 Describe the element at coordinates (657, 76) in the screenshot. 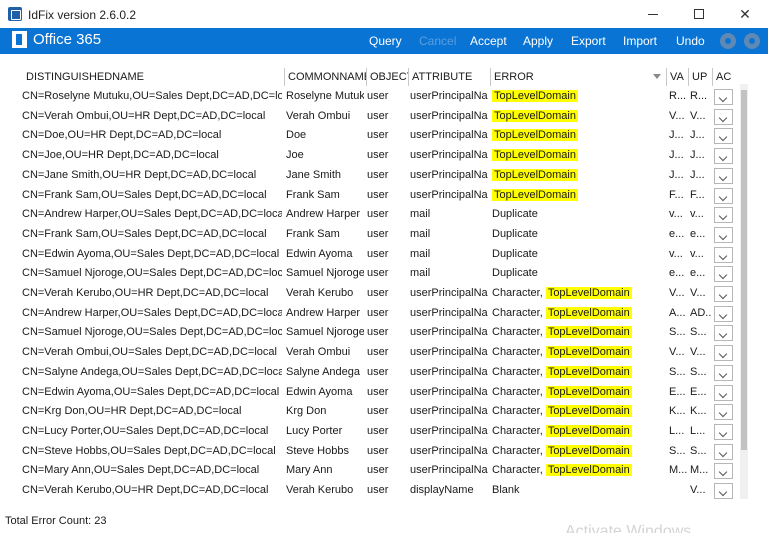

I see `sort-dropdown-icon` at that location.